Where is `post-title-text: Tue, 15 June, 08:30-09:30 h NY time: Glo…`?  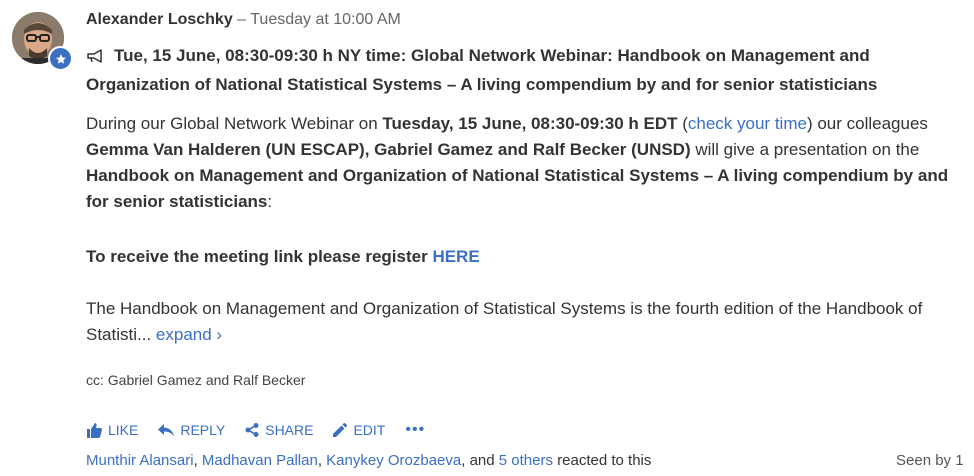 post-title-text: Tue, 15 June, 08:30-09:30 h NY time: Glo… is located at coordinates (482, 70).